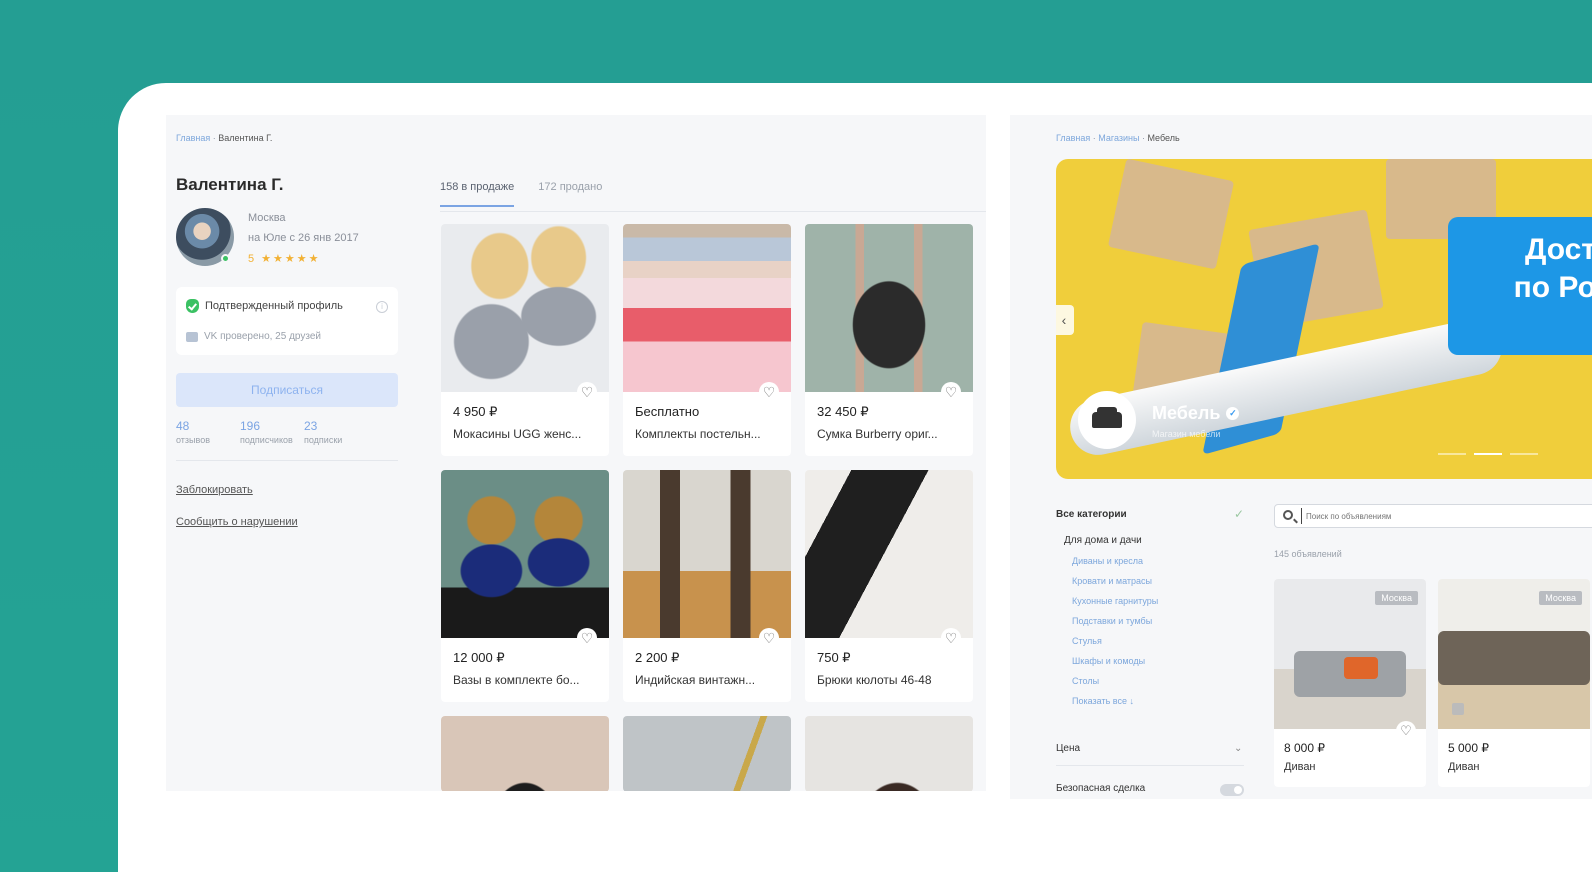 Image resolution: width=1592 pixels, height=872 pixels. I want to click on stat-num: 48, so click(183, 426).